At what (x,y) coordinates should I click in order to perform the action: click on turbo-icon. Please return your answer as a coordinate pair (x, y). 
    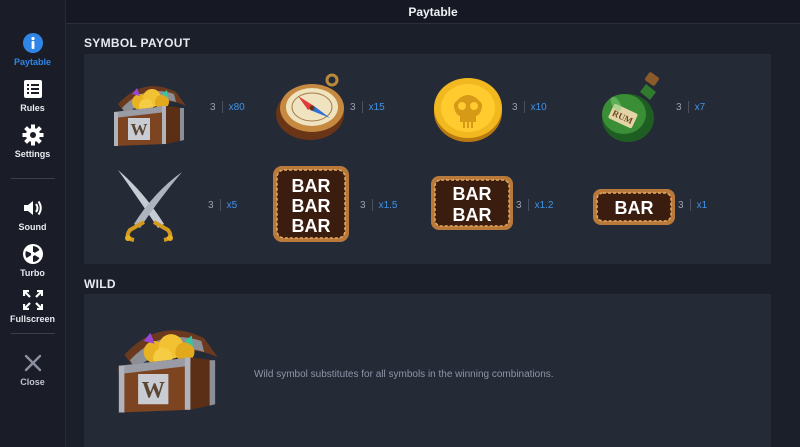
    Looking at the image, I should click on (33, 254).